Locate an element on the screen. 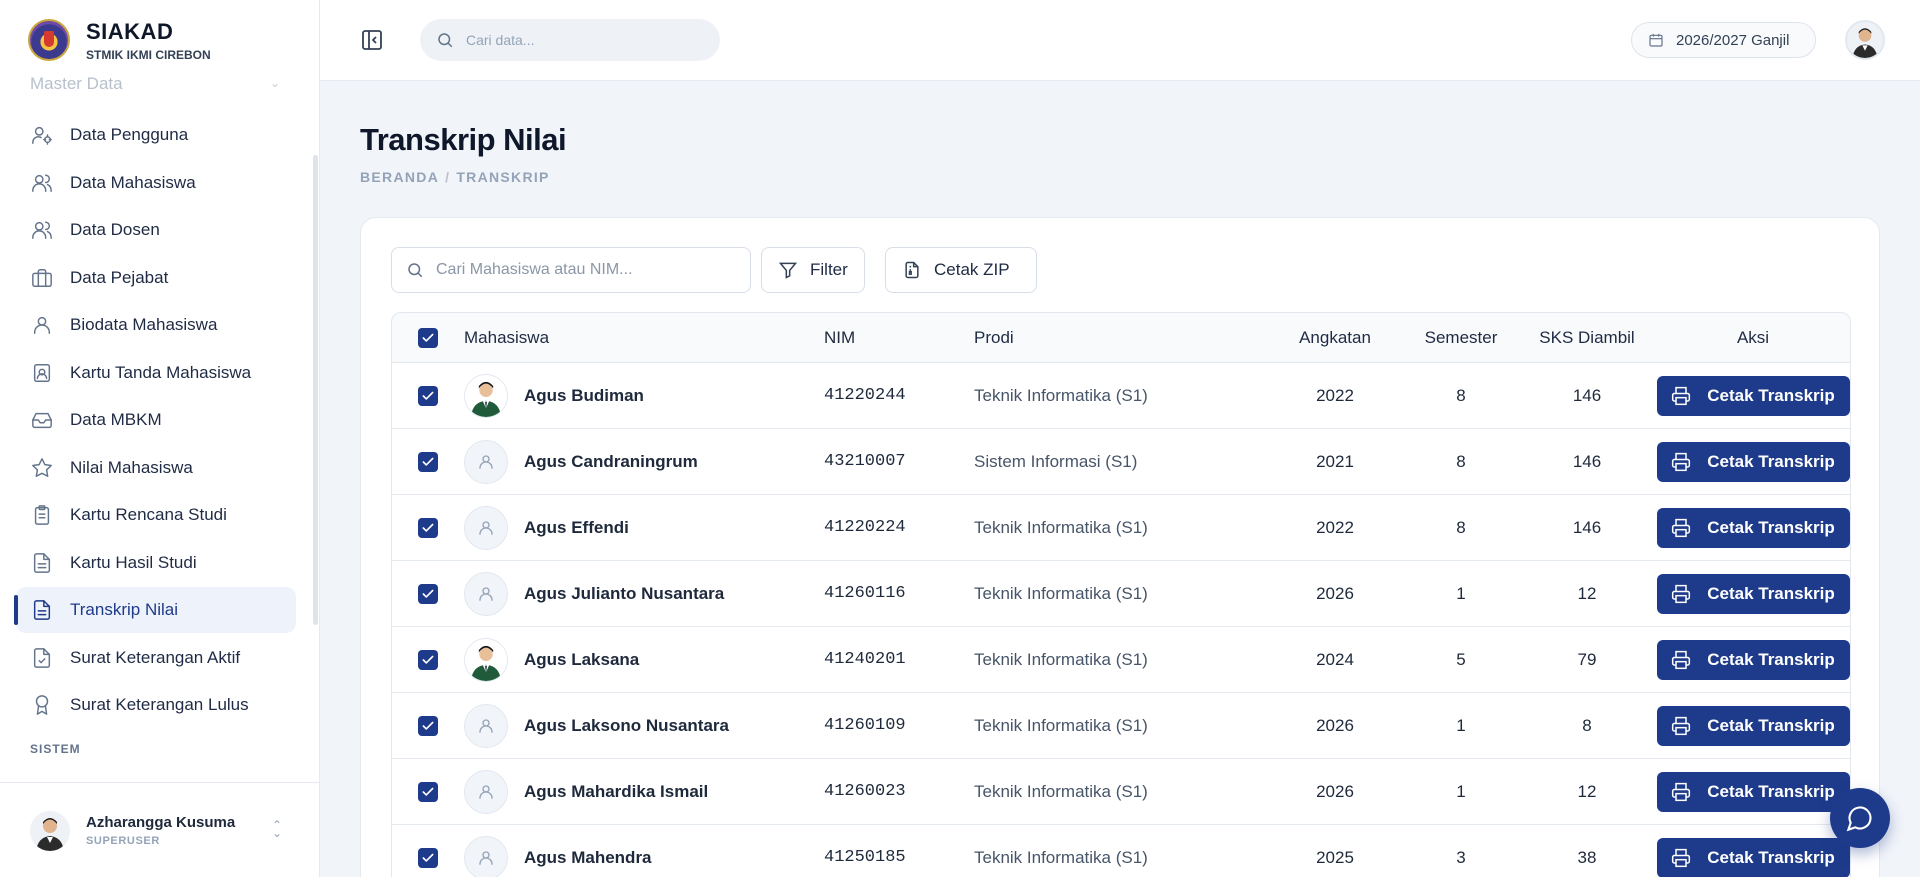 This screenshot has width=1920, height=877. sidebar-item-nilai-mahasiswa: Nilai Mahasiswa is located at coordinates (156, 468).